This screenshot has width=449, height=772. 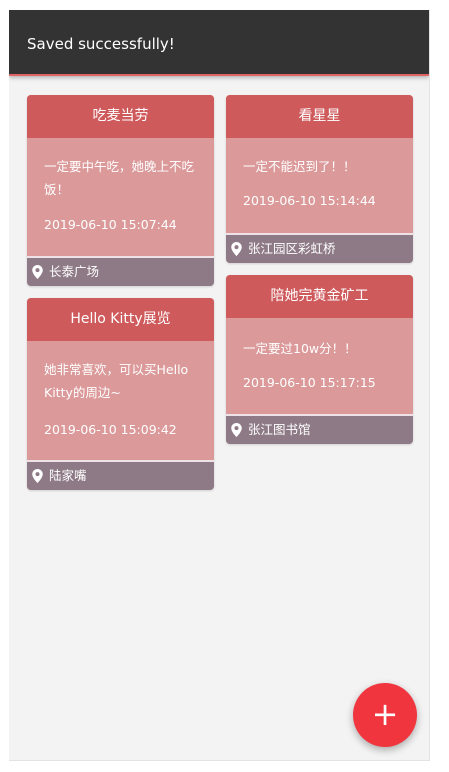 I want to click on card-title: 陪她完黄金矿工, so click(x=319, y=296).